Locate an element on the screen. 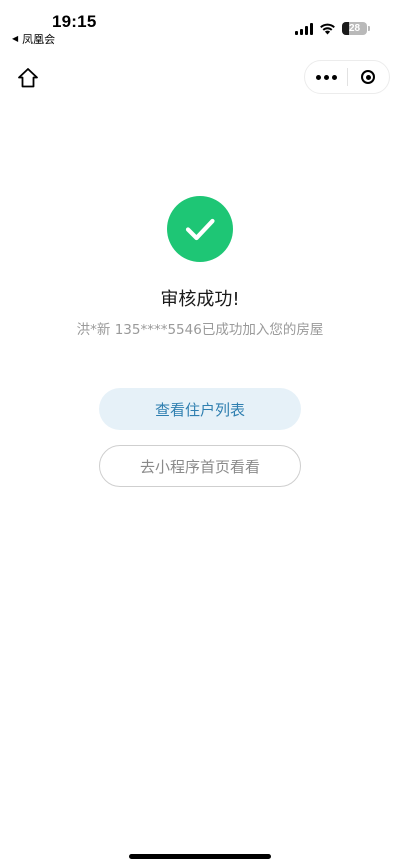 Image resolution: width=400 pixels, height=867 pixels. mini-program-close-icon is located at coordinates (368, 77).